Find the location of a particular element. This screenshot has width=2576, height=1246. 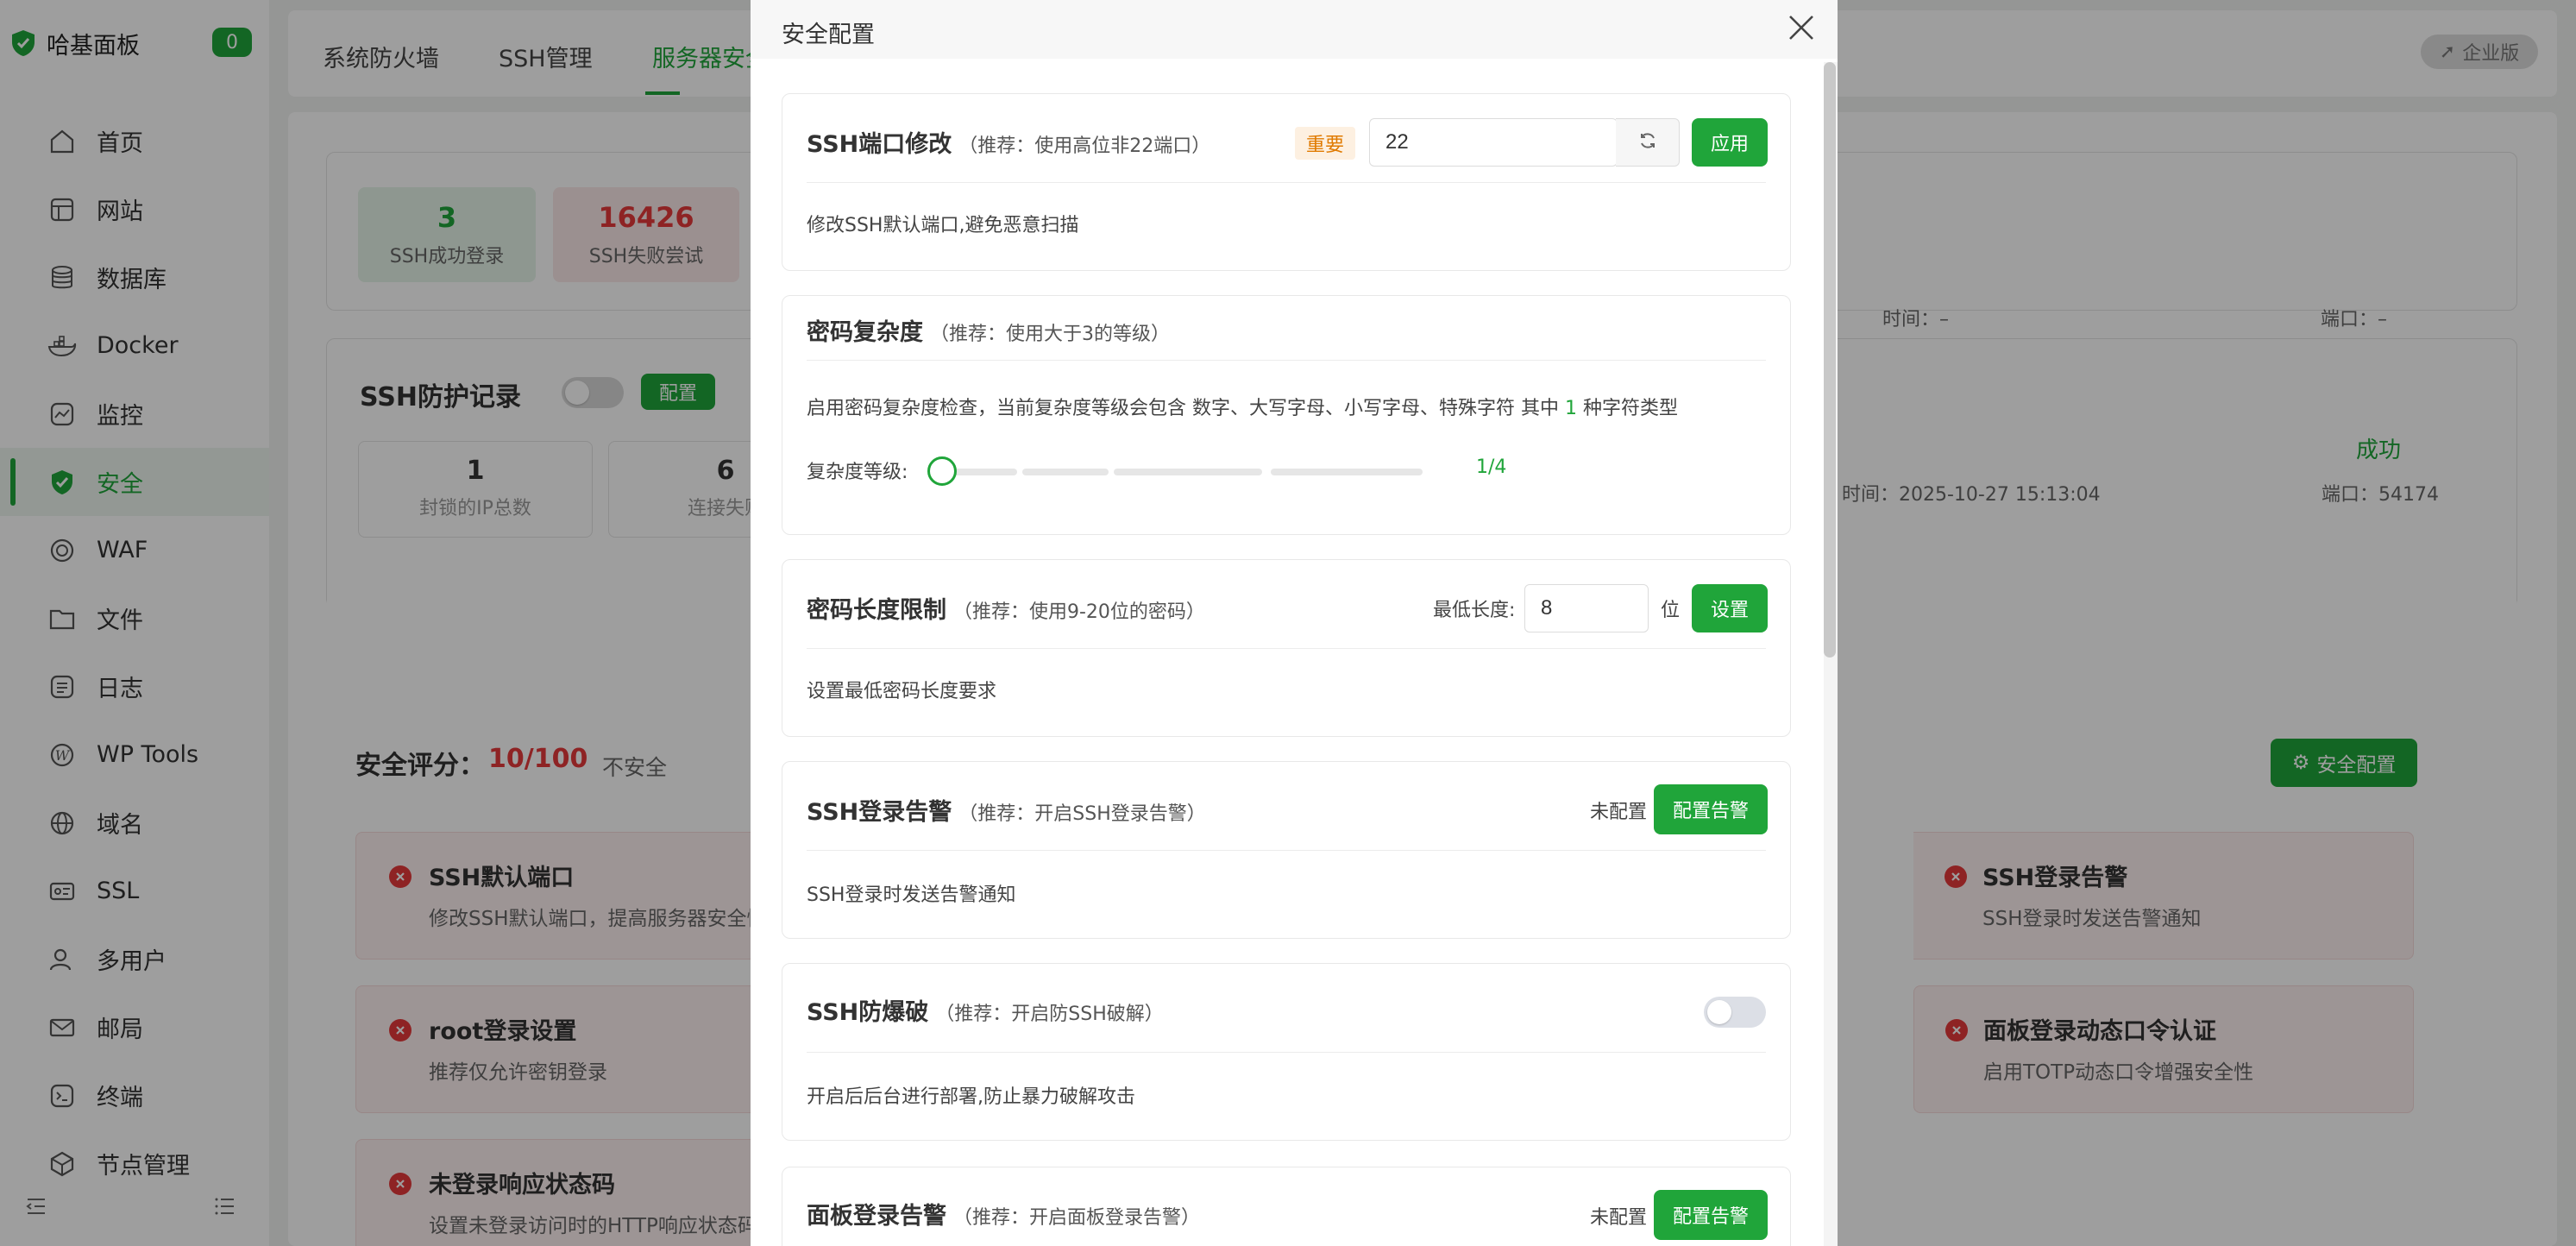

min-length-label: 最低长度: is located at coordinates (1474, 610).